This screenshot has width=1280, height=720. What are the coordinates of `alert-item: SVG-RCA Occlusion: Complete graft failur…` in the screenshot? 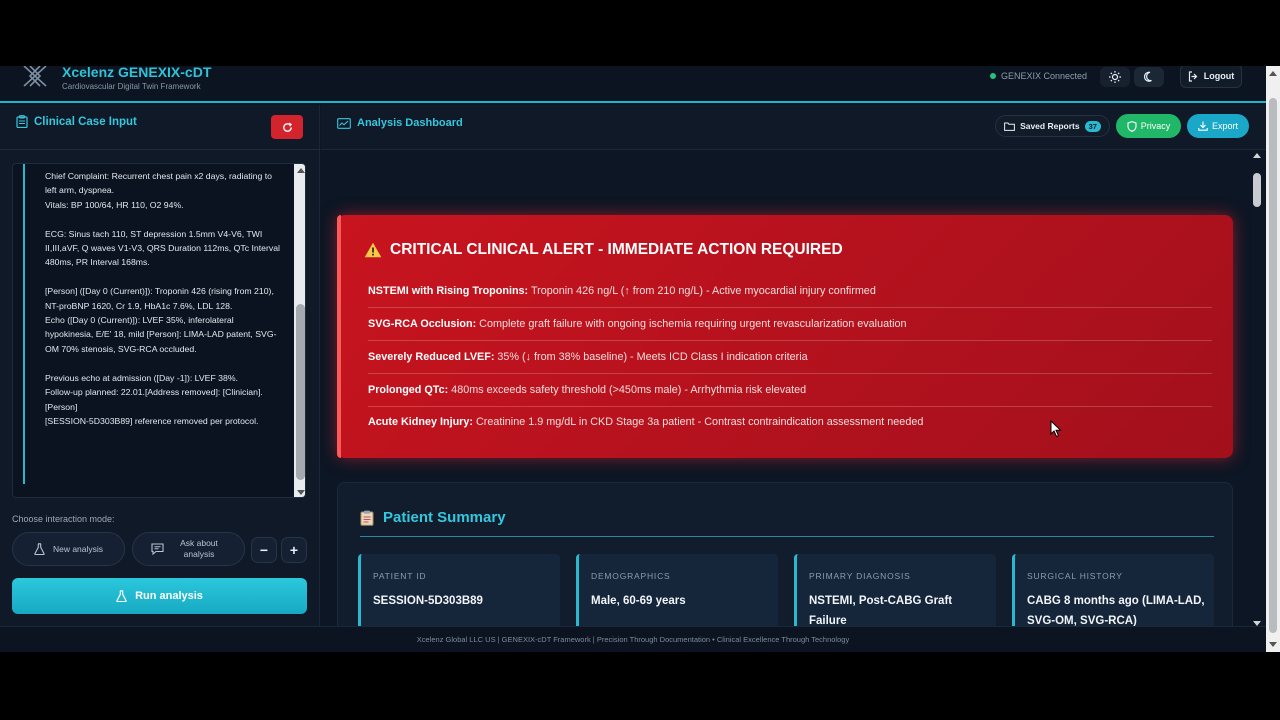 It's located at (790, 324).